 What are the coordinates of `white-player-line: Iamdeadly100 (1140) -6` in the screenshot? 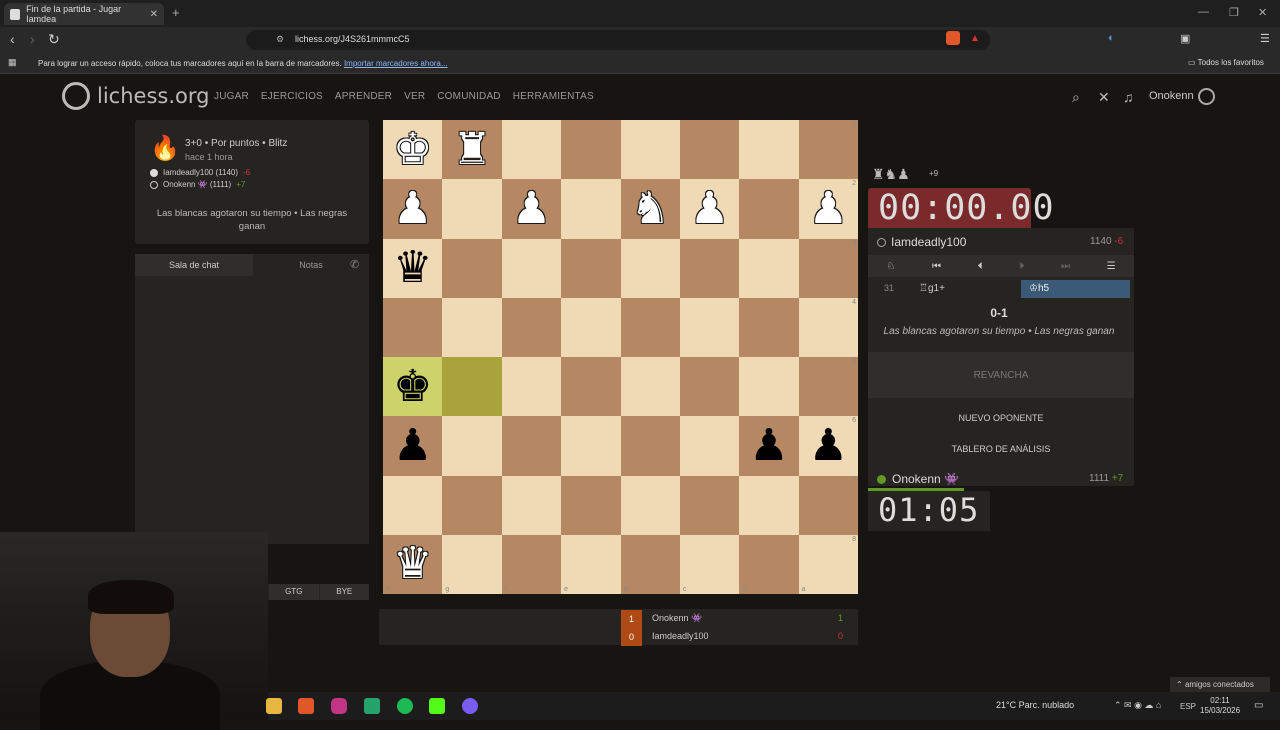 It's located at (200, 172).